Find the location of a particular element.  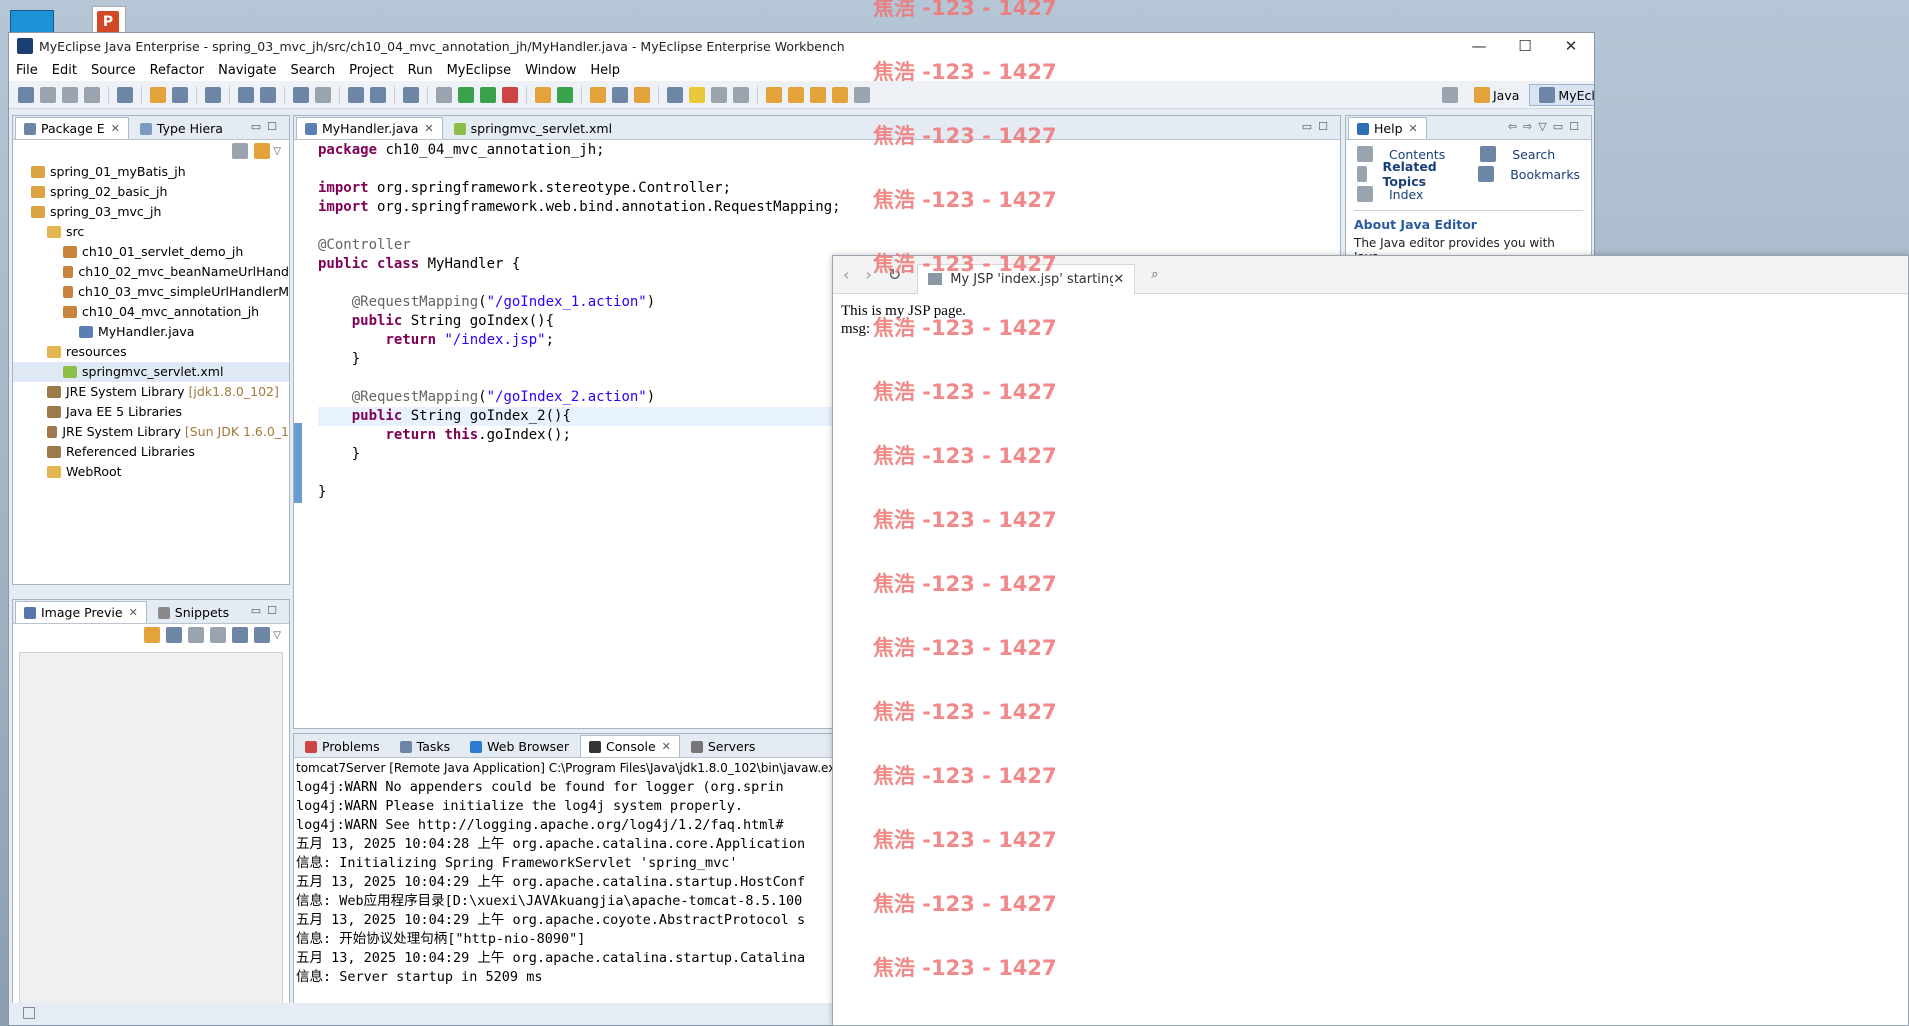

tree-item: src is located at coordinates (151, 232).